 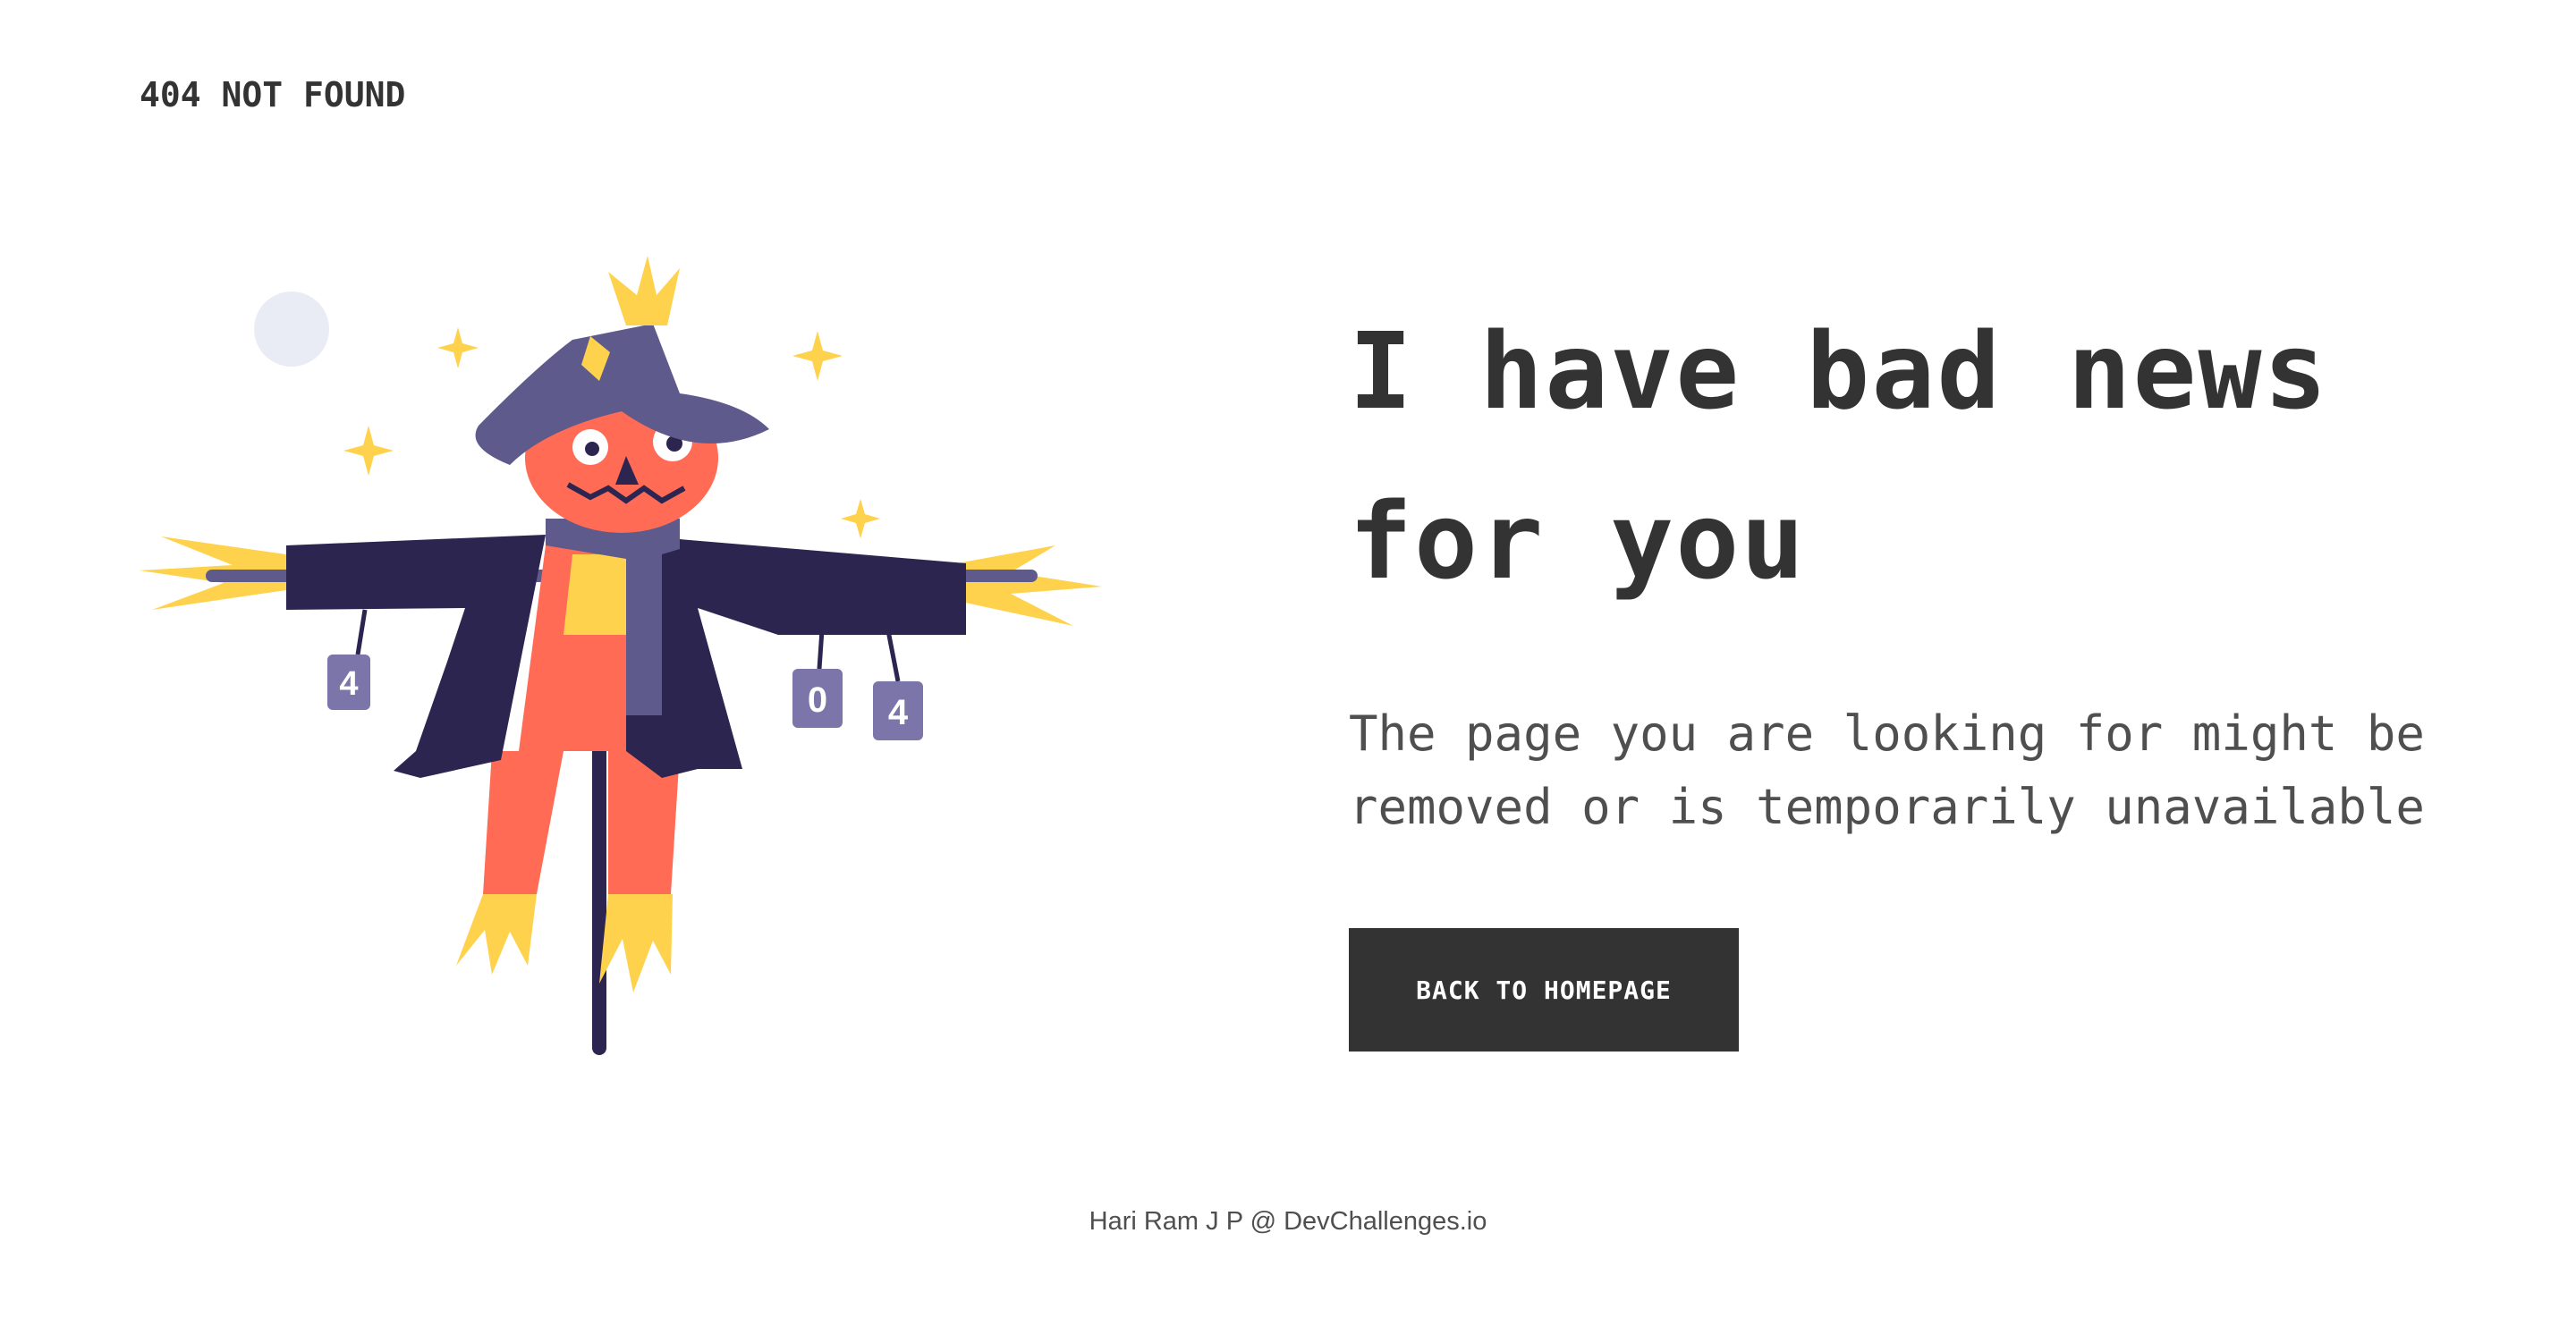 I want to click on straw-right, so click(x=1029, y=585).